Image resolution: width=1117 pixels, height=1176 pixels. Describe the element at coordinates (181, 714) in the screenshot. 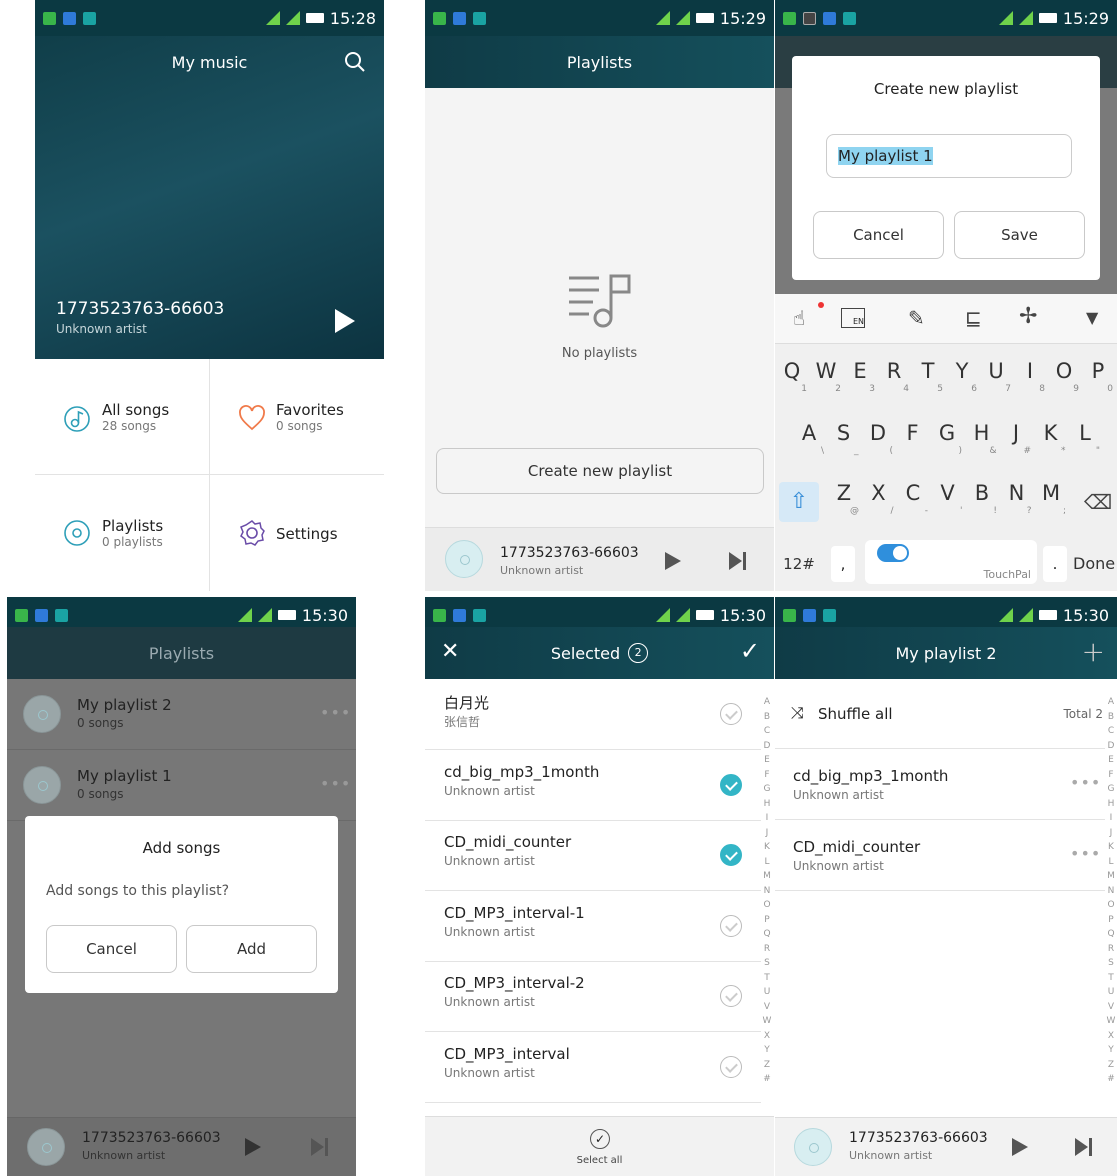

I see `playlist-item: My playlist 2 0 songs •••` at that location.